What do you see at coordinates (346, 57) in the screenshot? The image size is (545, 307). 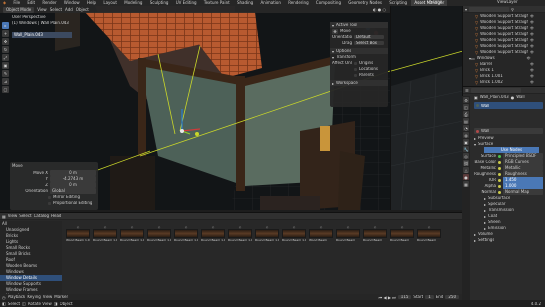 I see `transform-title: Transform` at bounding box center [346, 57].